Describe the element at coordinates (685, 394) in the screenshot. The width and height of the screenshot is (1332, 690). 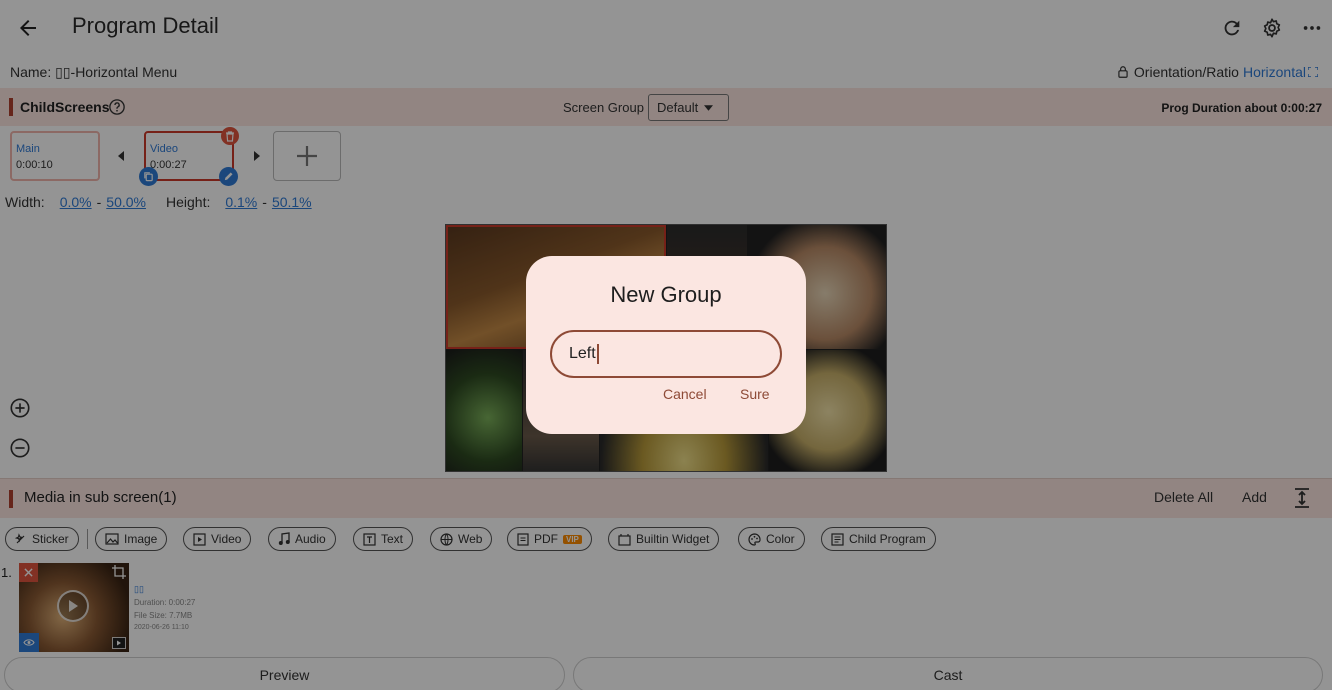
I see `cancel-button: Cancel` at that location.